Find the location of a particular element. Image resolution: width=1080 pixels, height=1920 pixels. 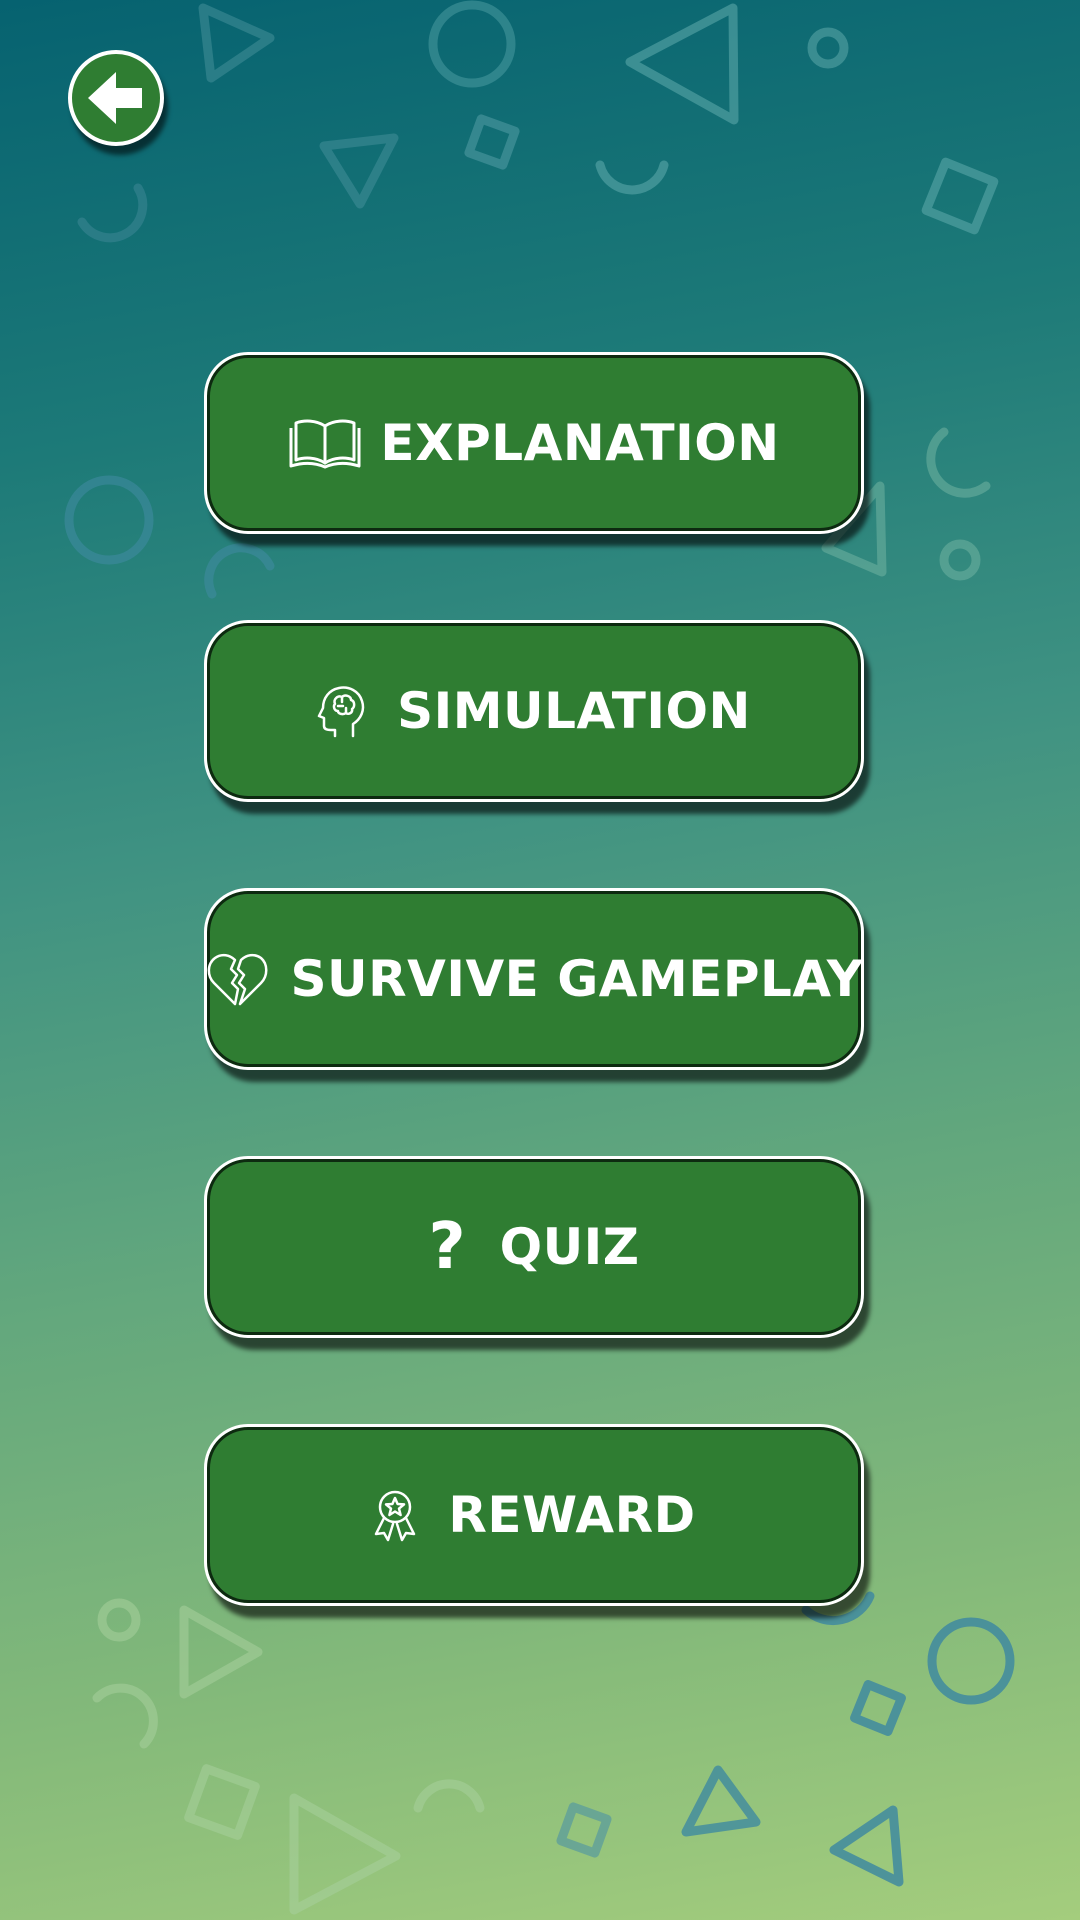

explanation-button: EXPLANATION is located at coordinates (534, 443).